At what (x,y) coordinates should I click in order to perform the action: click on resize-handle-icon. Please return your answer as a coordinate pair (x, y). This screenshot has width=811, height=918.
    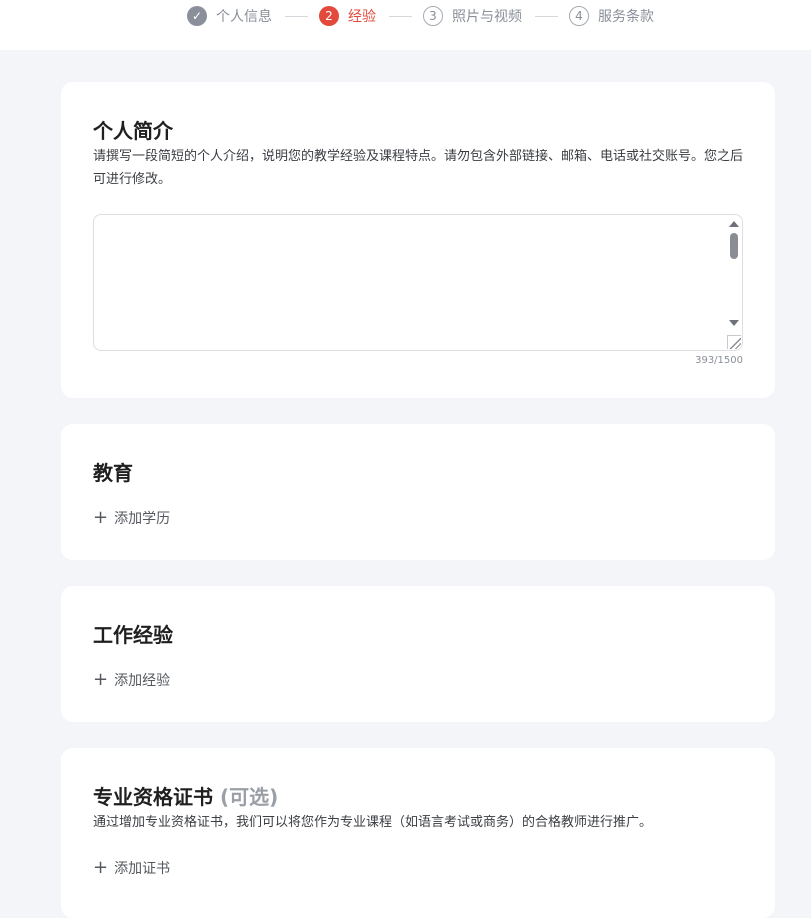
    Looking at the image, I should click on (734, 342).